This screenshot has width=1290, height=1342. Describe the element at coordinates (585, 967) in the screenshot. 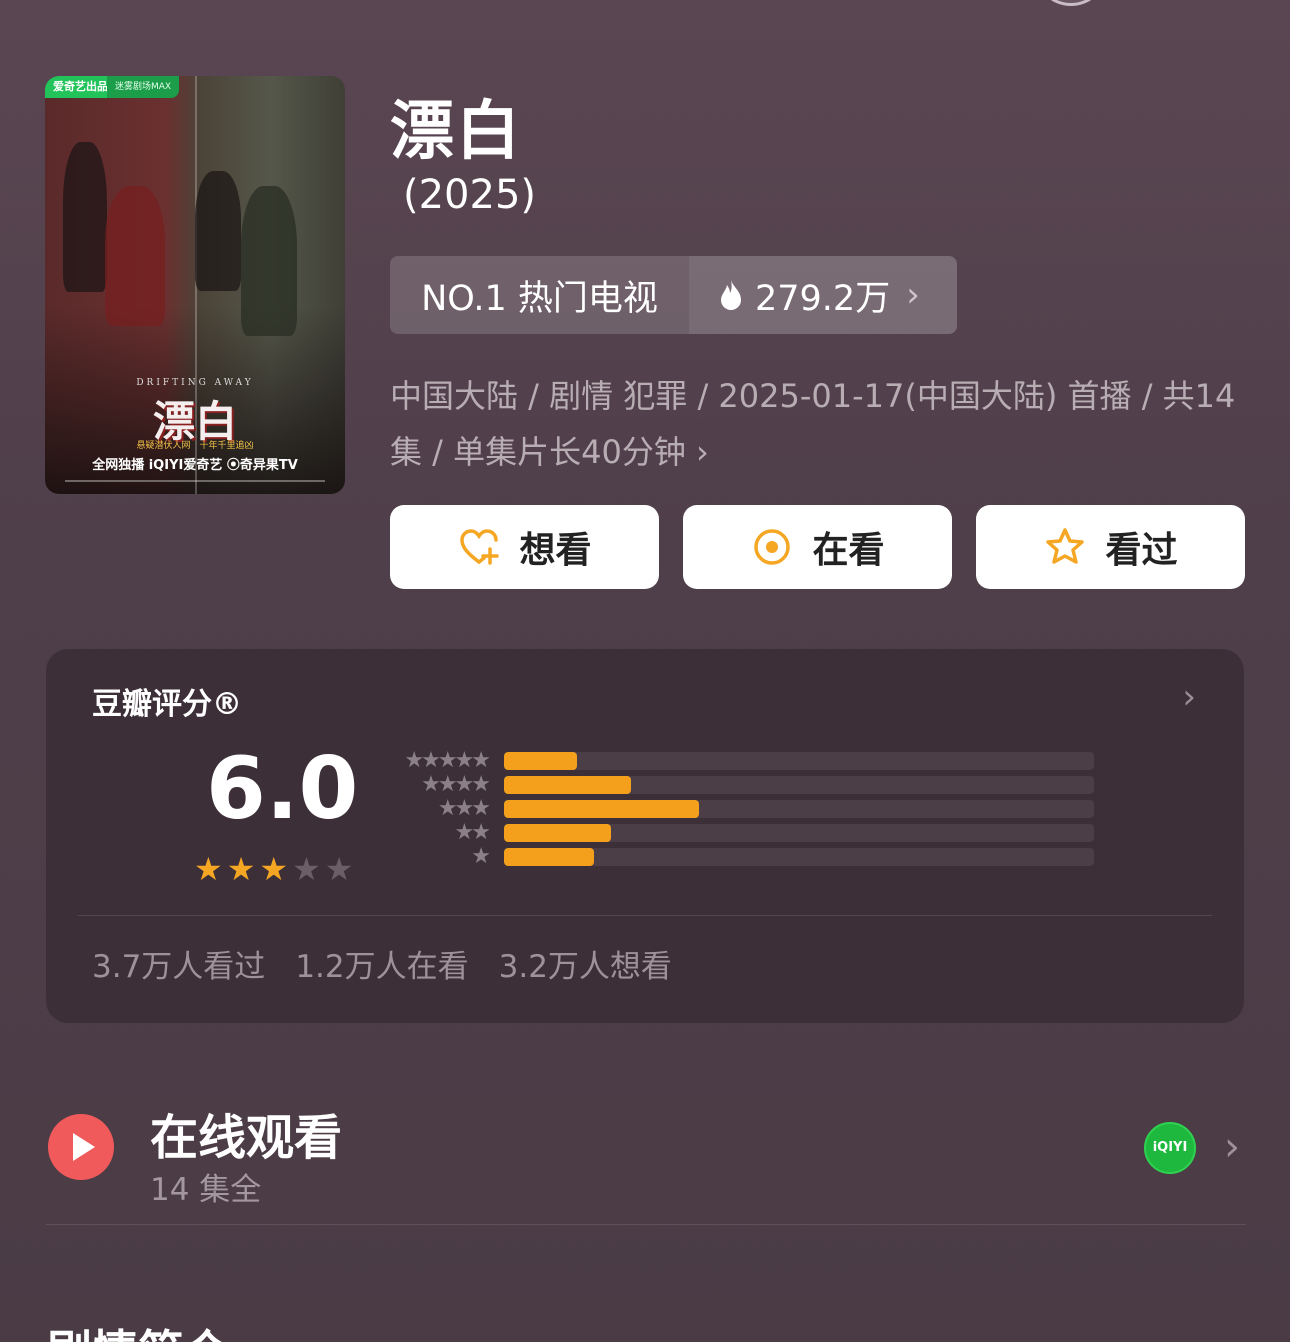

I see `want-count: 3.2万人想看` at that location.